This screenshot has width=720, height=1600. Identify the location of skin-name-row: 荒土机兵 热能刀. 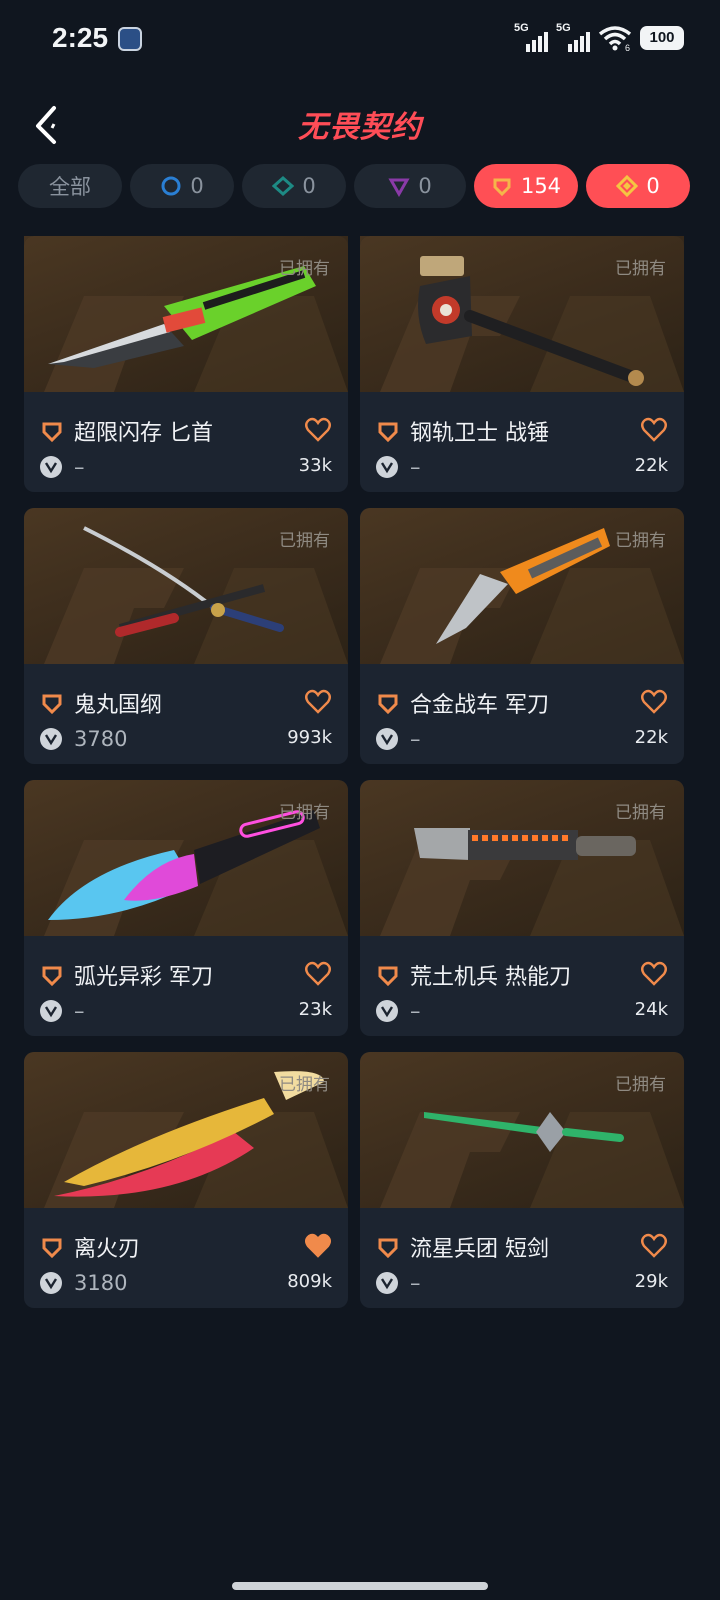
(522, 975).